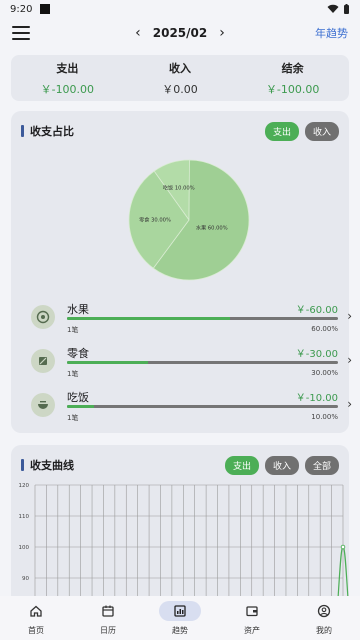 This screenshot has height=640, width=360. What do you see at coordinates (321, 465) in the screenshot?
I see `curve-tab-all: 全部` at bounding box center [321, 465].